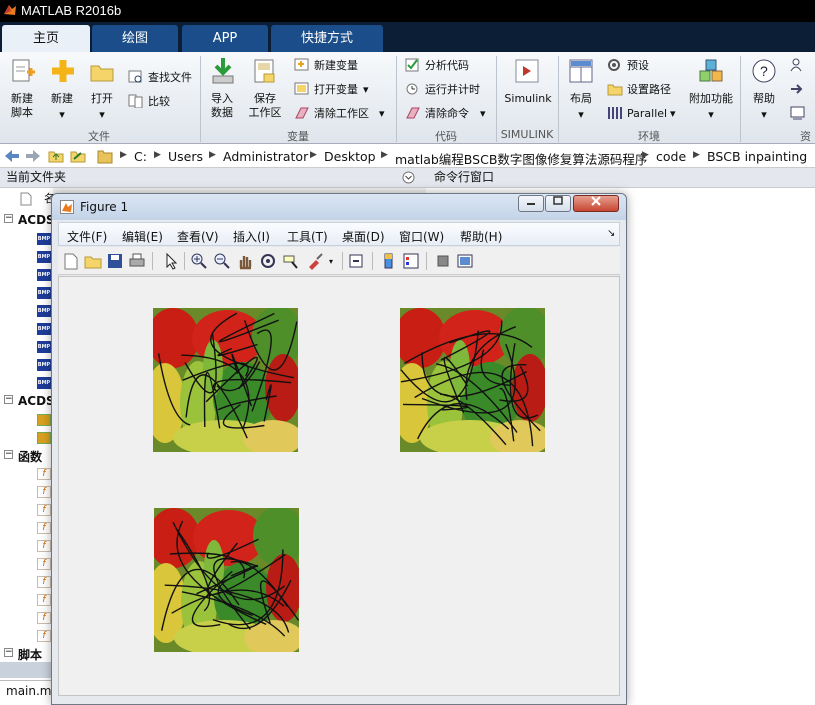 Image resolution: width=815 pixels, height=705 pixels. Describe the element at coordinates (671, 156) in the screenshot. I see `breadcrumb-code: code` at that location.